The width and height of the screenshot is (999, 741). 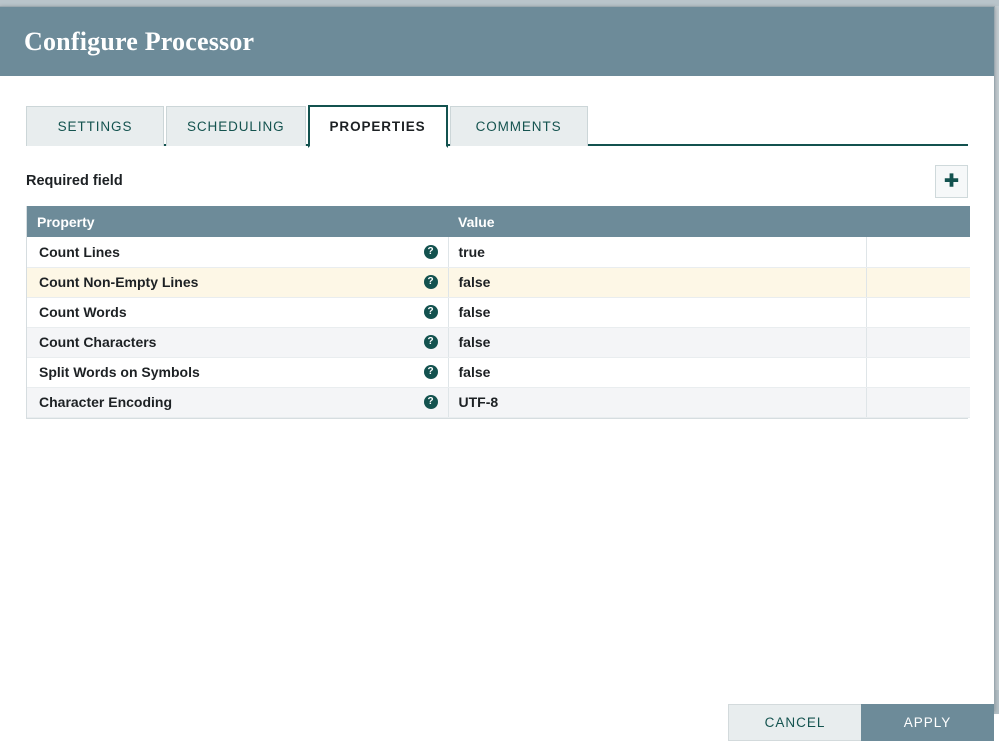 I want to click on apply-button: APPLY, so click(x=927, y=722).